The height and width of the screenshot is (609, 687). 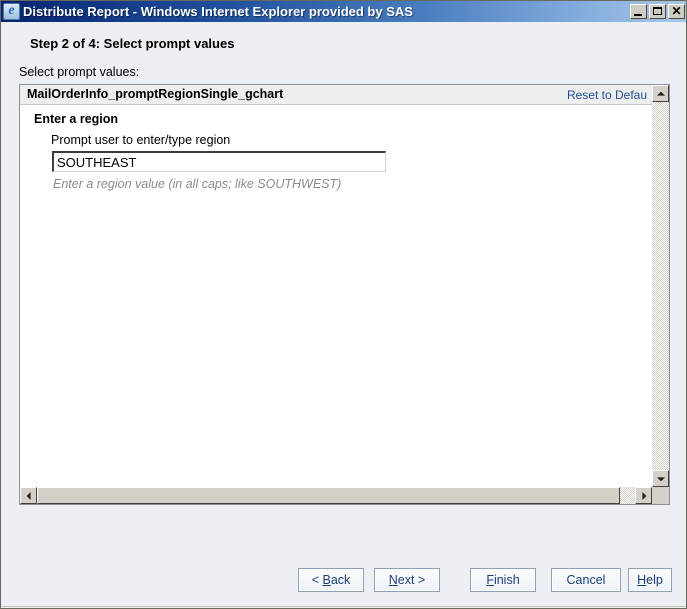 What do you see at coordinates (660, 286) in the screenshot?
I see `vertical-scrollbar-track` at bounding box center [660, 286].